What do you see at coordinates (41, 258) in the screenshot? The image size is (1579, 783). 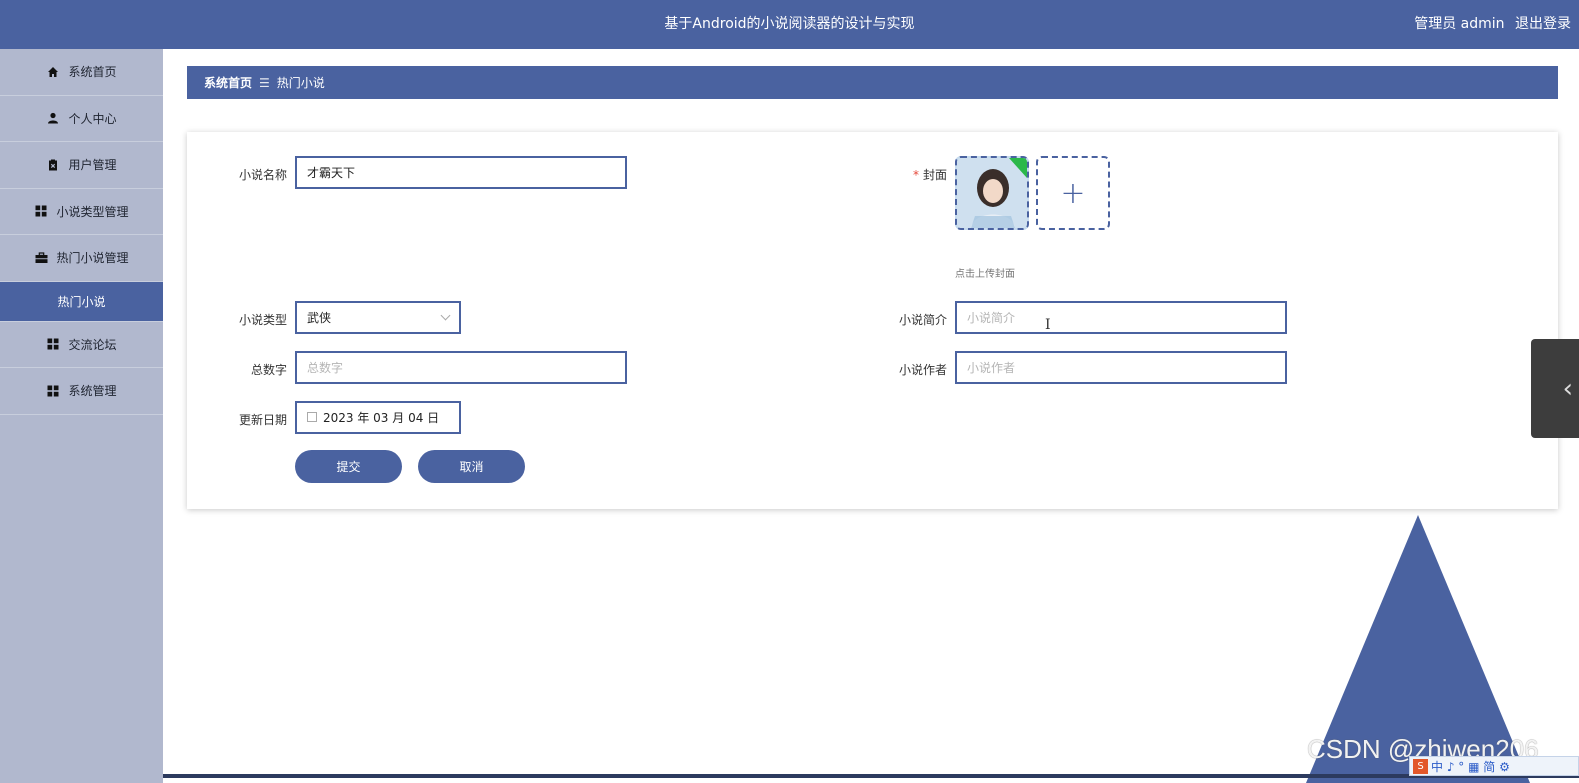 I see `briefcase-icon` at bounding box center [41, 258].